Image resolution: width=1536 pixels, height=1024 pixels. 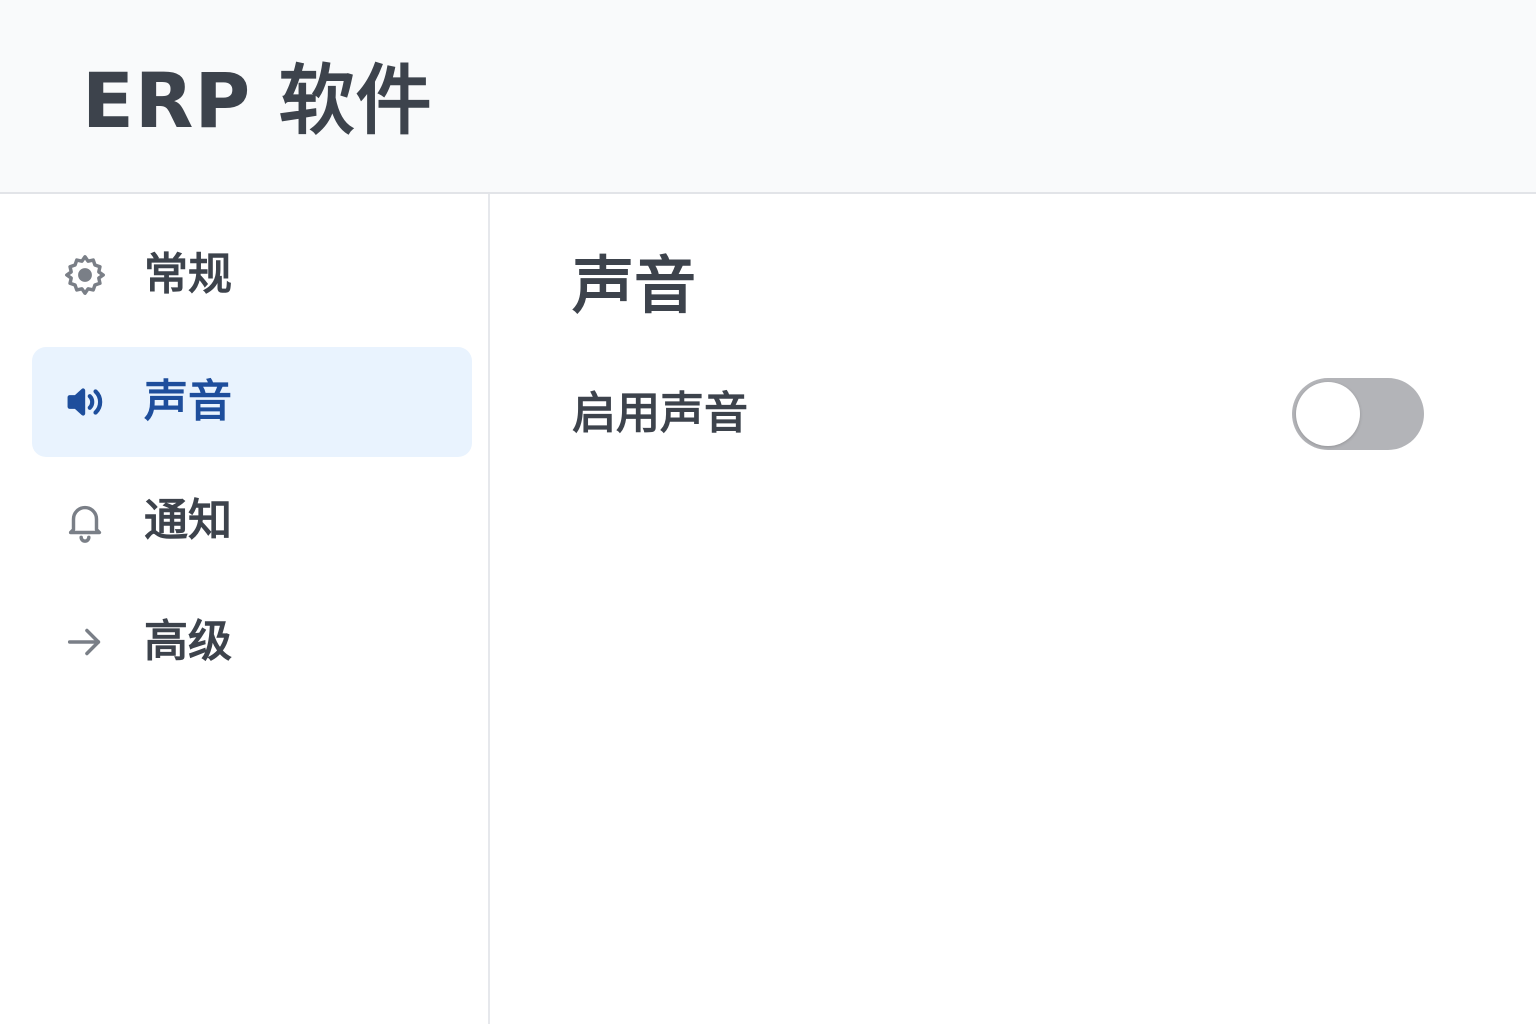 What do you see at coordinates (257, 100) in the screenshot?
I see `app-title: ERP 软件` at bounding box center [257, 100].